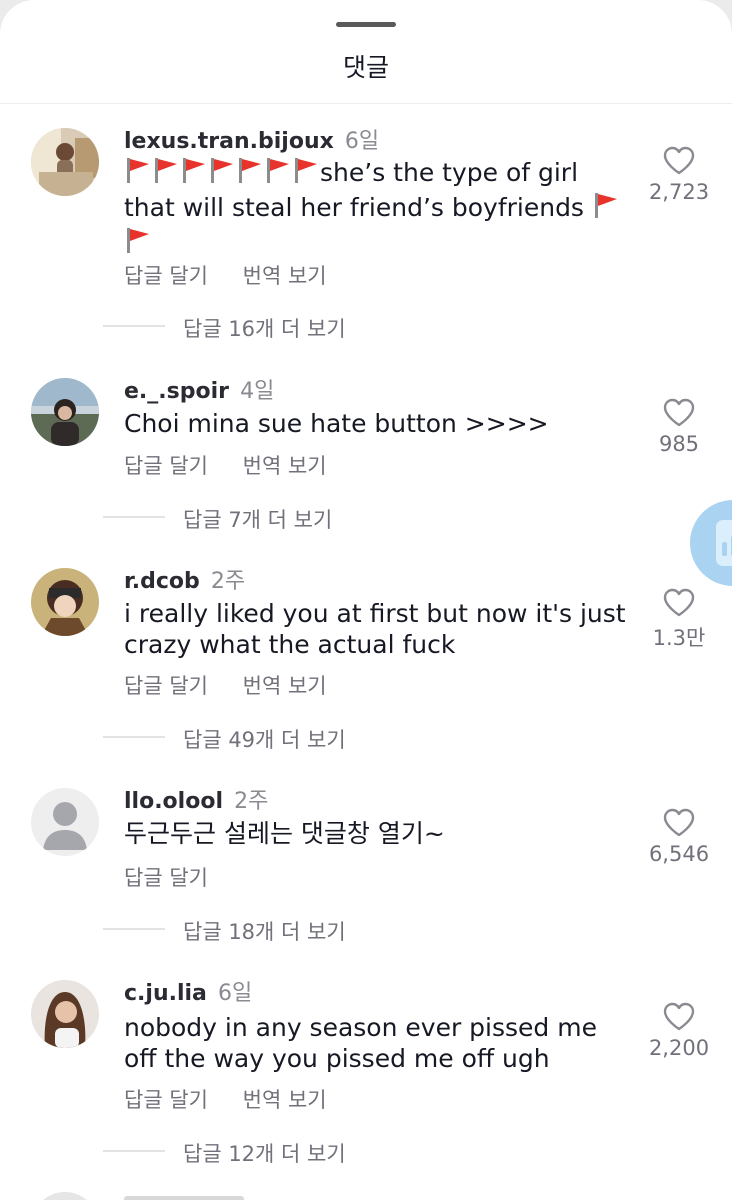 The width and height of the screenshot is (732, 1200). I want to click on like-count: 6,546, so click(679, 854).